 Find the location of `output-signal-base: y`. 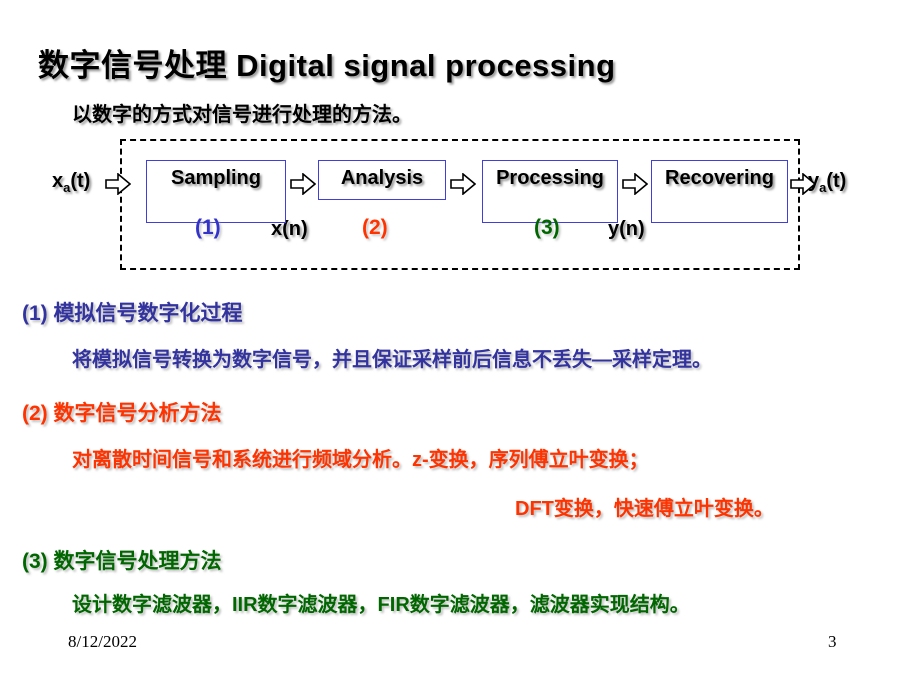

output-signal-base: y is located at coordinates (814, 181).